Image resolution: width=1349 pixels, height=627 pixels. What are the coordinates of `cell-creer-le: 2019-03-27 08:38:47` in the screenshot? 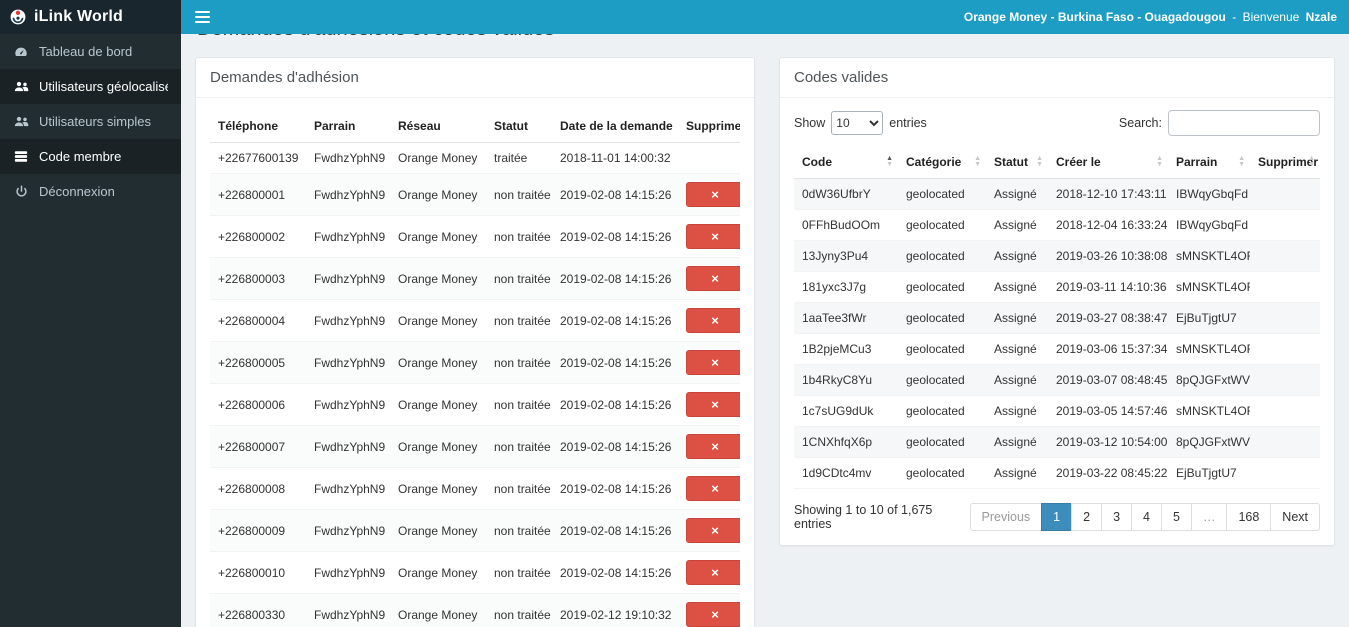 It's located at (1108, 318).